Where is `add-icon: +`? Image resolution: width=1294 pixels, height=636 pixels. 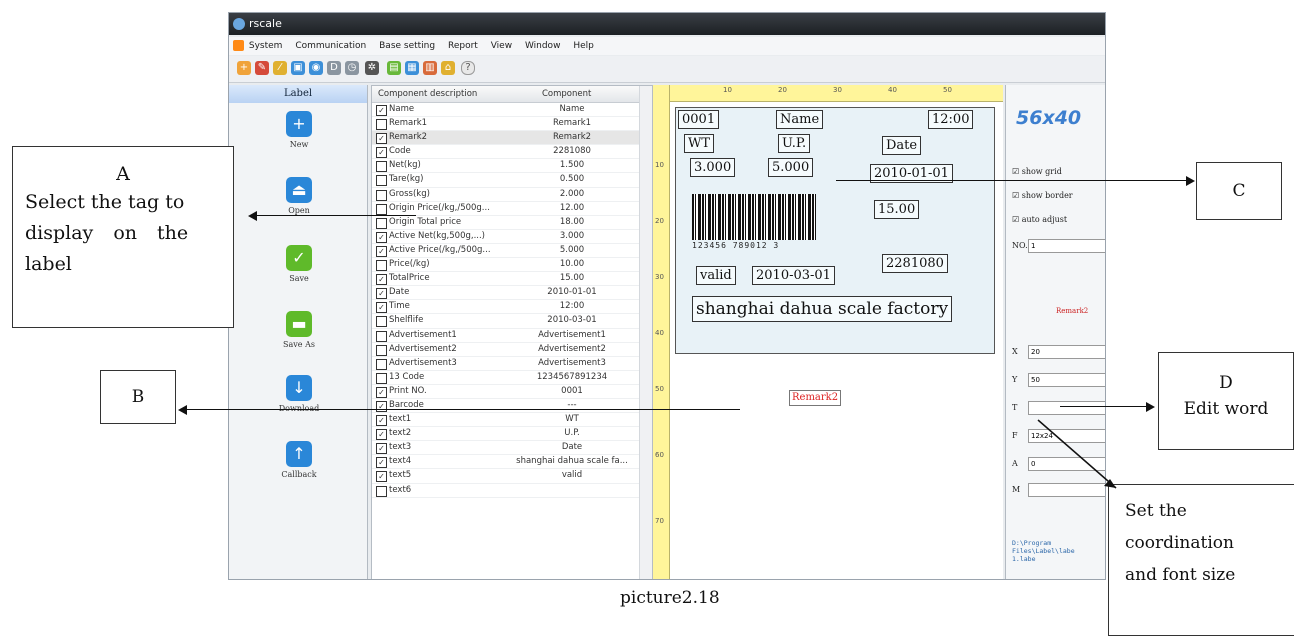
add-icon: + is located at coordinates (244, 68).